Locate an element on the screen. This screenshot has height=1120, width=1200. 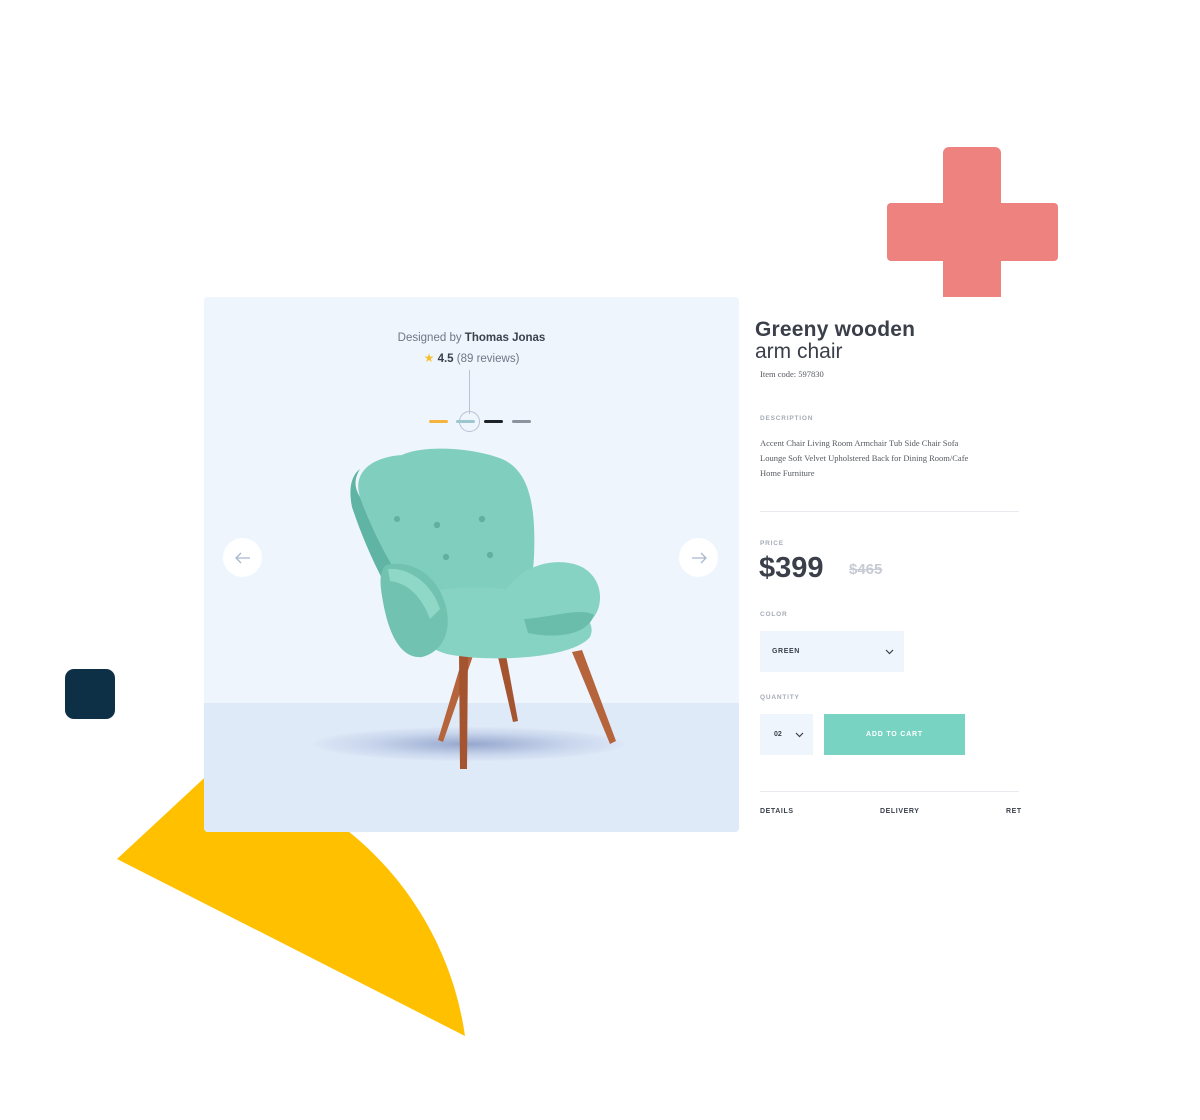
designer-credit: Designed by Thomas Jonas is located at coordinates (471, 338).